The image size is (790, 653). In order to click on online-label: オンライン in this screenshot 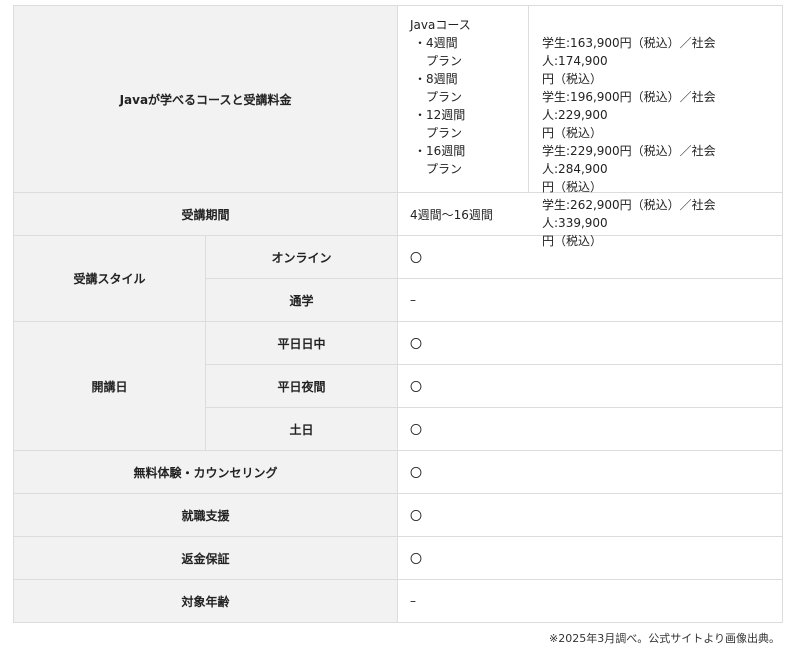, I will do `click(301, 257)`.